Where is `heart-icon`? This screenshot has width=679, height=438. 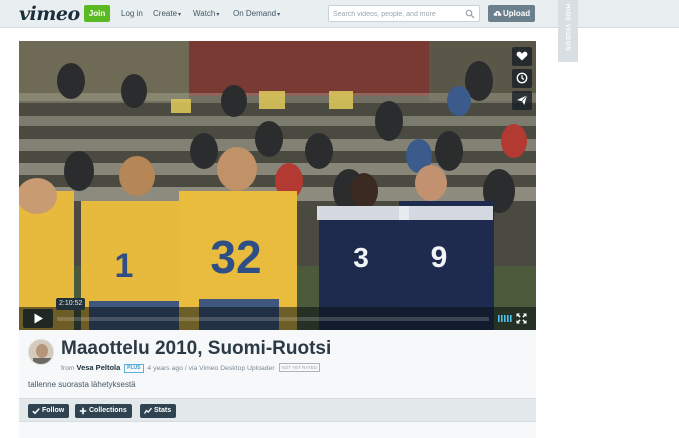
heart-icon is located at coordinates (522, 56).